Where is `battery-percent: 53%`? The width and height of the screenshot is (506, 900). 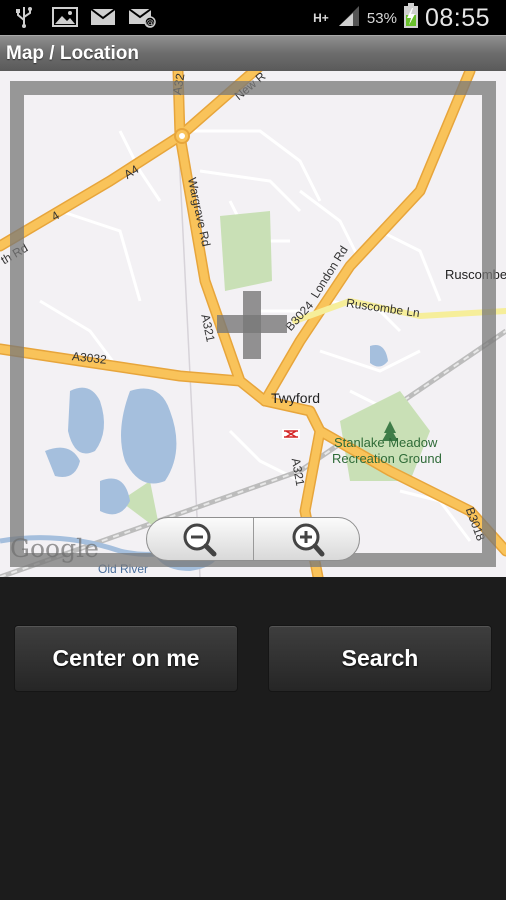
battery-percent: 53% is located at coordinates (381, 18).